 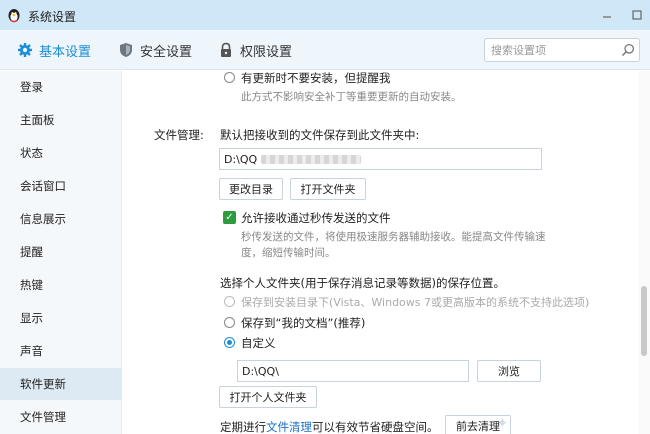 I want to click on tab-label: 基本设置, so click(x=65, y=52).